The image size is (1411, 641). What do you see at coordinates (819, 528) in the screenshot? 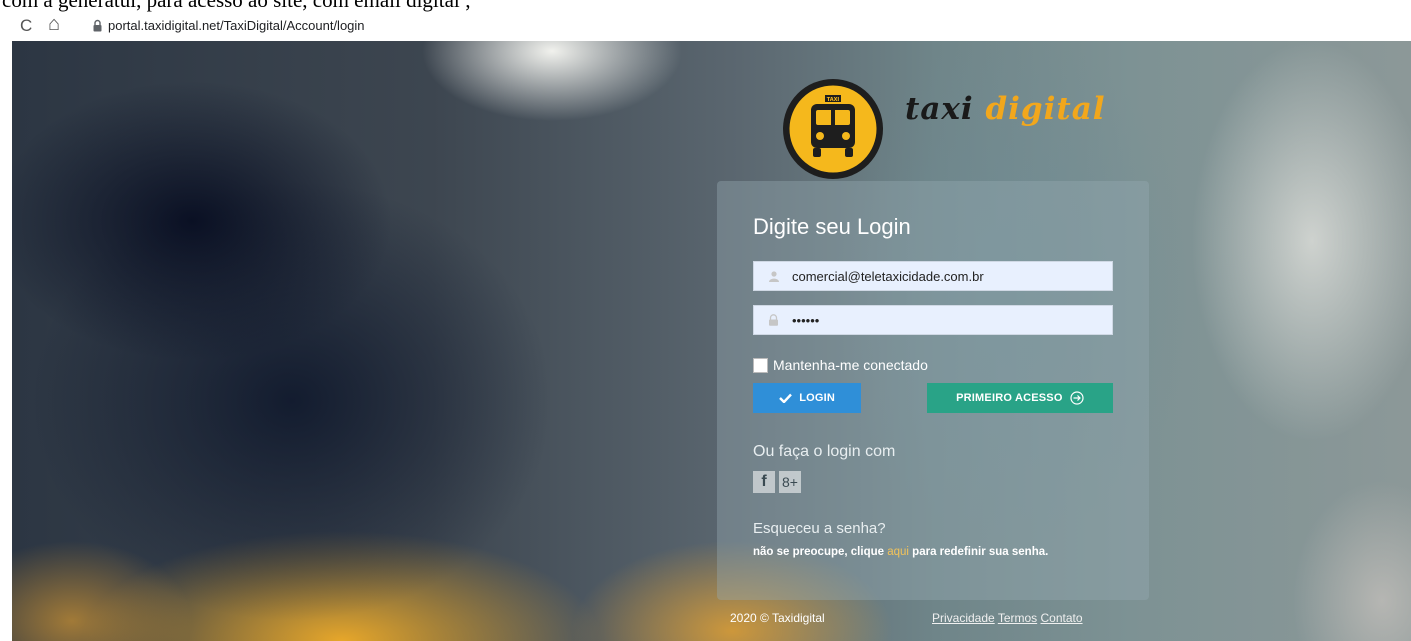
I see `forgot-password-title: Esqueceu a senha?` at bounding box center [819, 528].